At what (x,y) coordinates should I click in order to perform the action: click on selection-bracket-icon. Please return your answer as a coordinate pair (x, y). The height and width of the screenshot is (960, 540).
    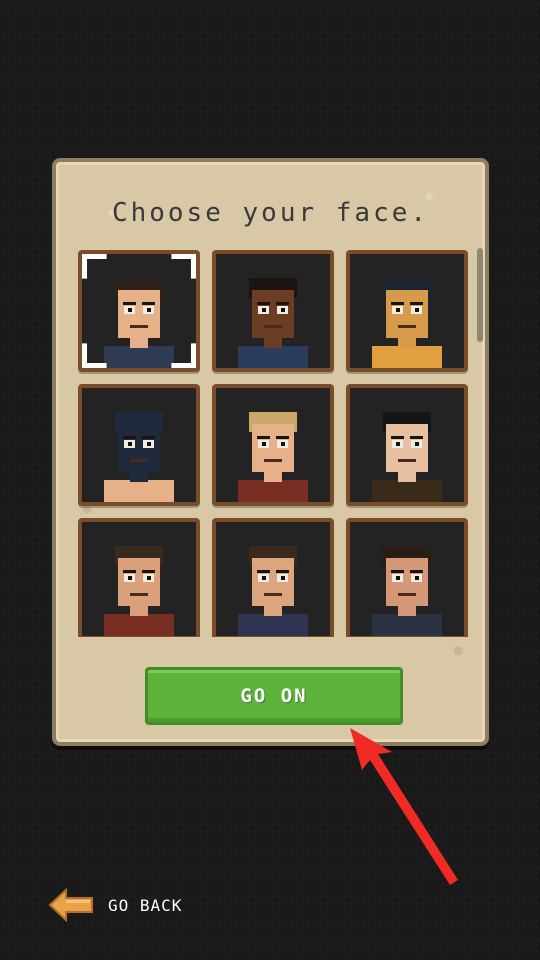
    Looking at the image, I should click on (139, 311).